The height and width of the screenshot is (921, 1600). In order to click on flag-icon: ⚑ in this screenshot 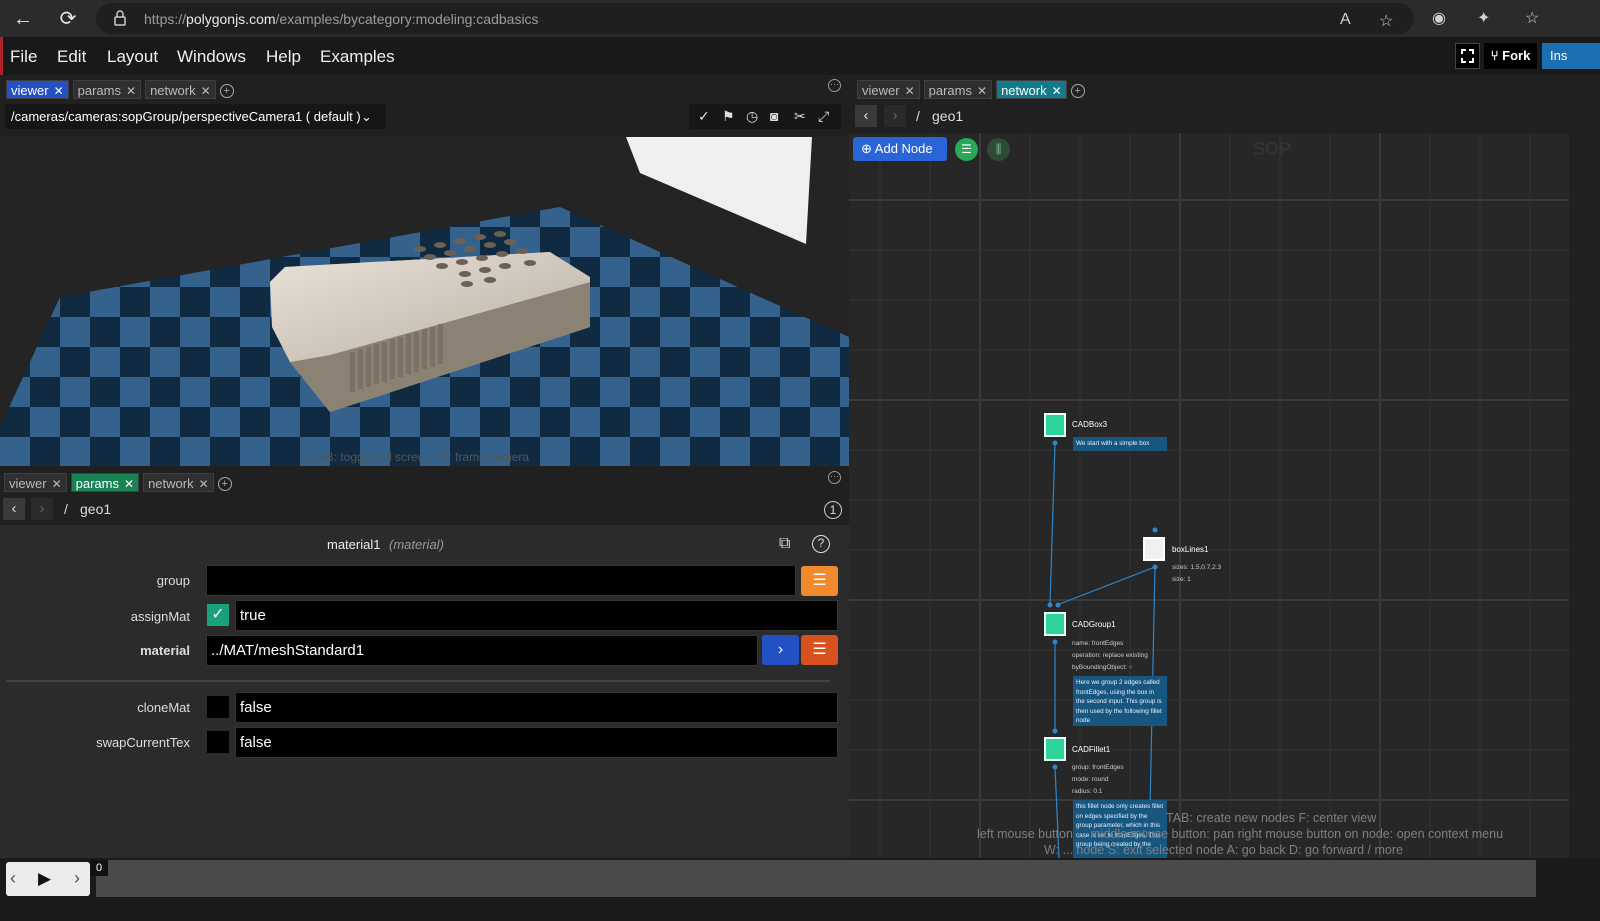, I will do `click(728, 116)`.